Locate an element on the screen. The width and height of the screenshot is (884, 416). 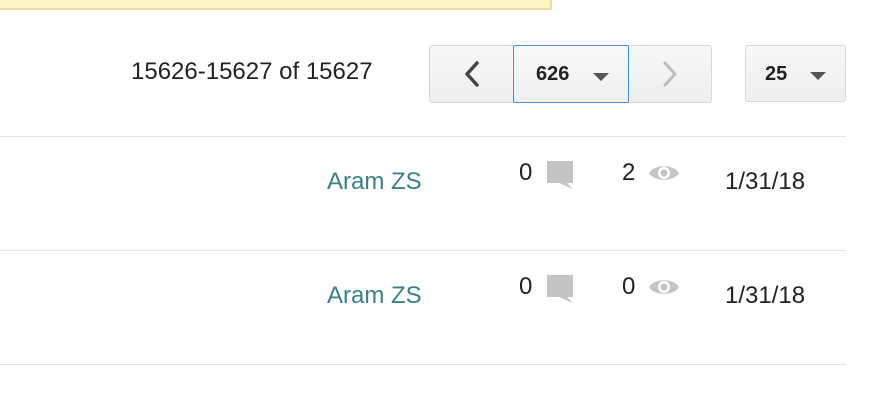
pagination-range: 15626-15627 of 15627 is located at coordinates (252, 71).